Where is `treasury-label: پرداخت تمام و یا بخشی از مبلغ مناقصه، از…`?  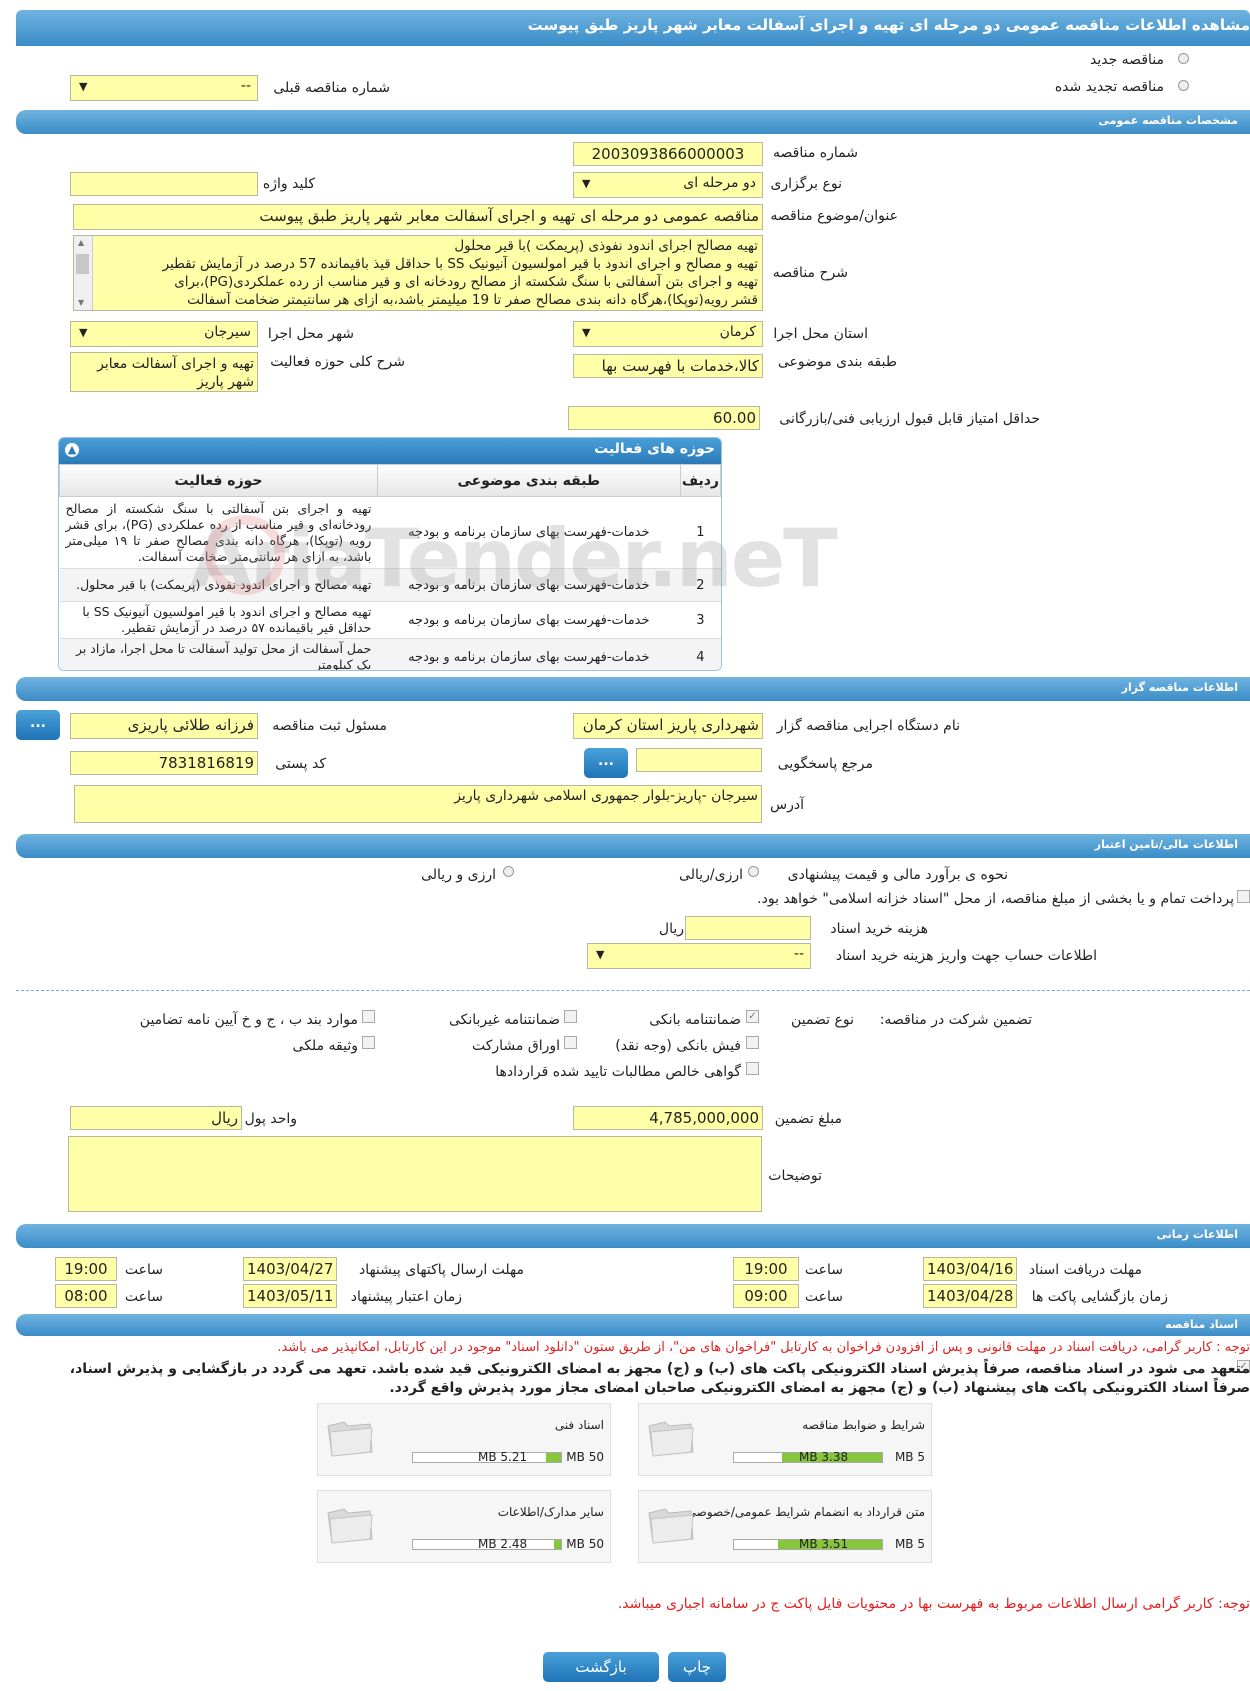 treasury-label: پرداخت تمام و یا بخشی از مبلغ مناقصه، از… is located at coordinates (995, 899).